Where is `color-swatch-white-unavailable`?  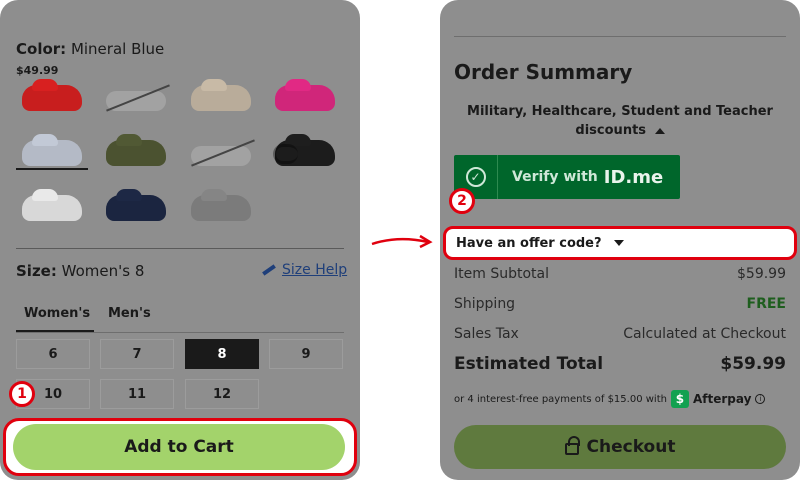
color-swatch-white-unavailable is located at coordinates (136, 98).